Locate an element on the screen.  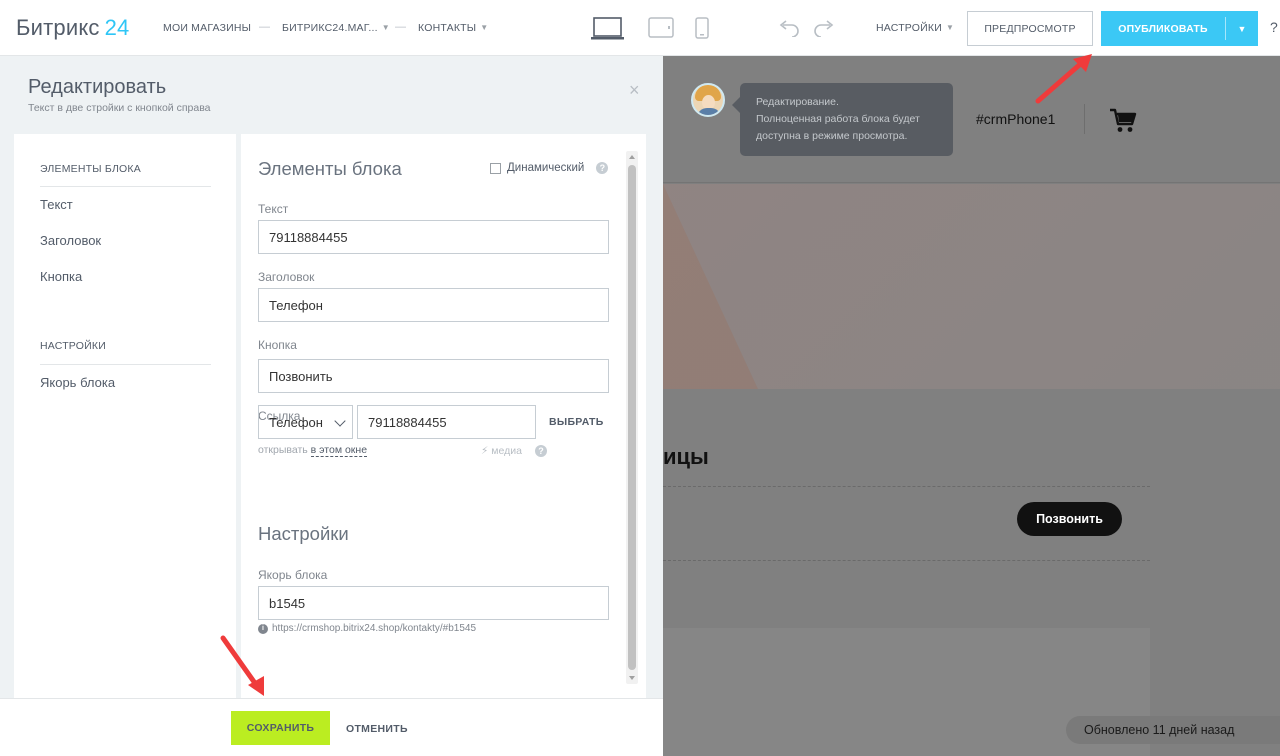
heading-field-label: Заголовок is located at coordinates (286, 277).